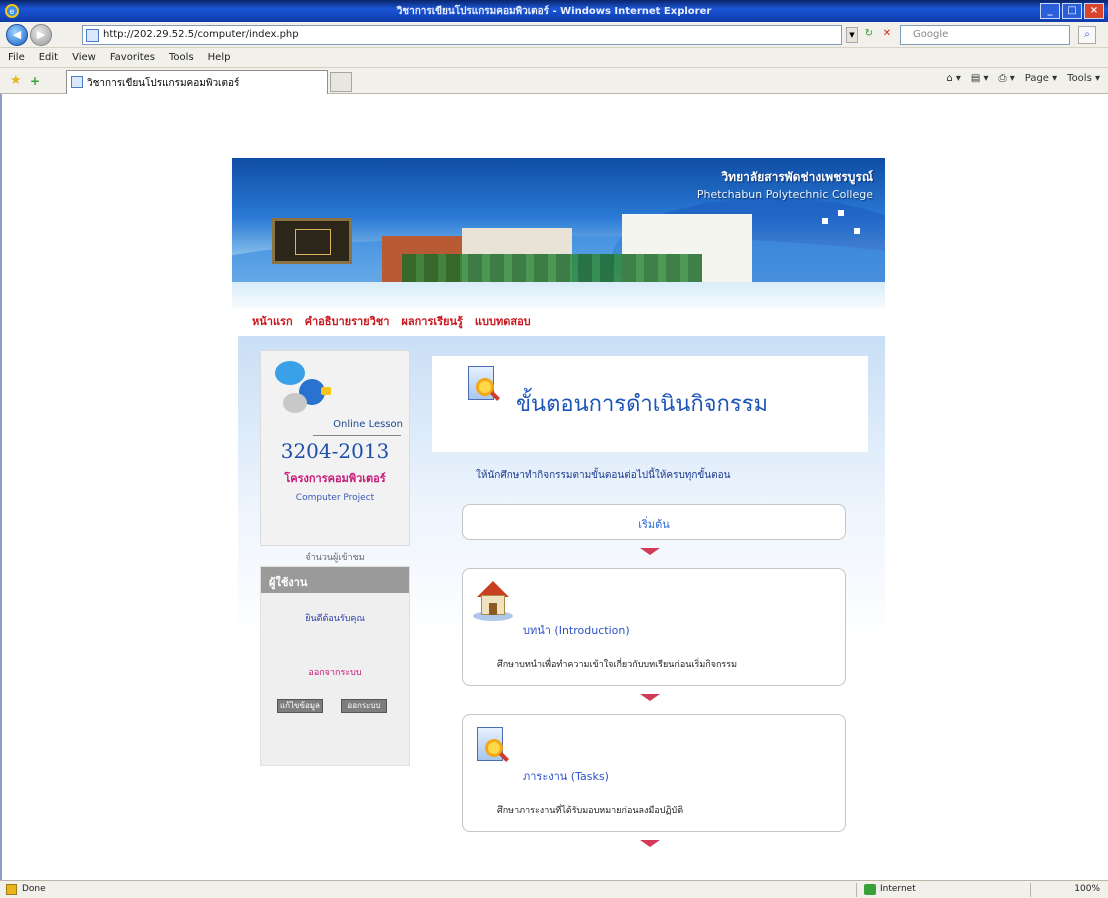  I want to click on tab-page-icon, so click(77, 82).